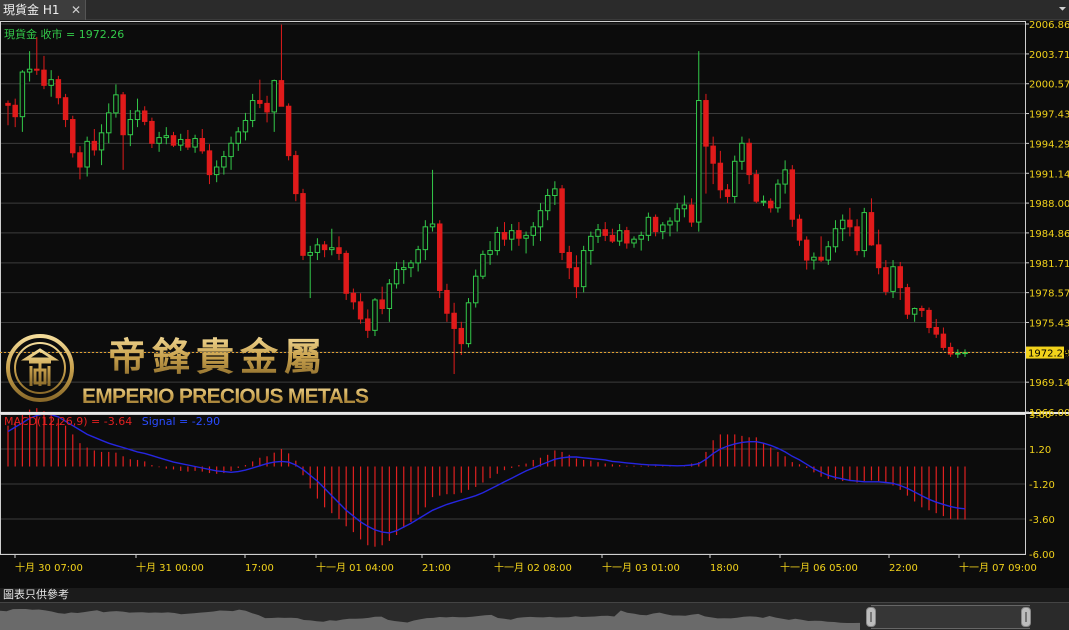  I want to click on logo-emblem-icon, so click(40, 367).